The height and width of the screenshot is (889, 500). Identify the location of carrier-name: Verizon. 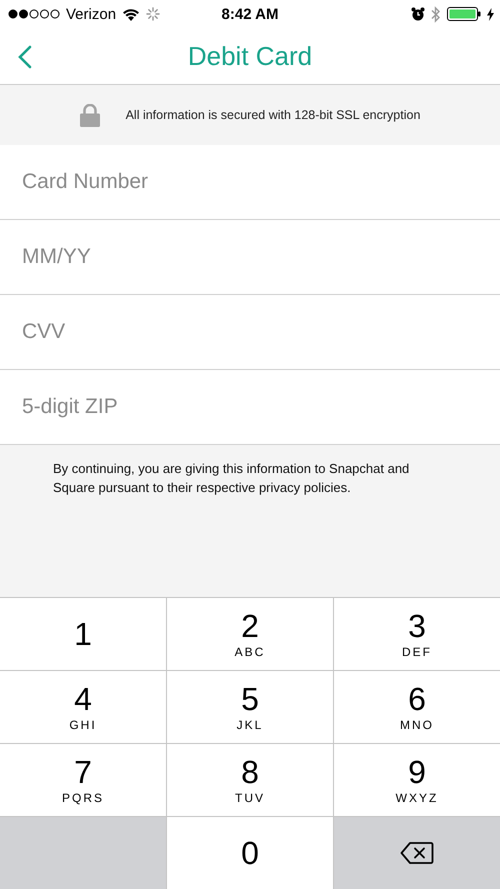
(91, 14).